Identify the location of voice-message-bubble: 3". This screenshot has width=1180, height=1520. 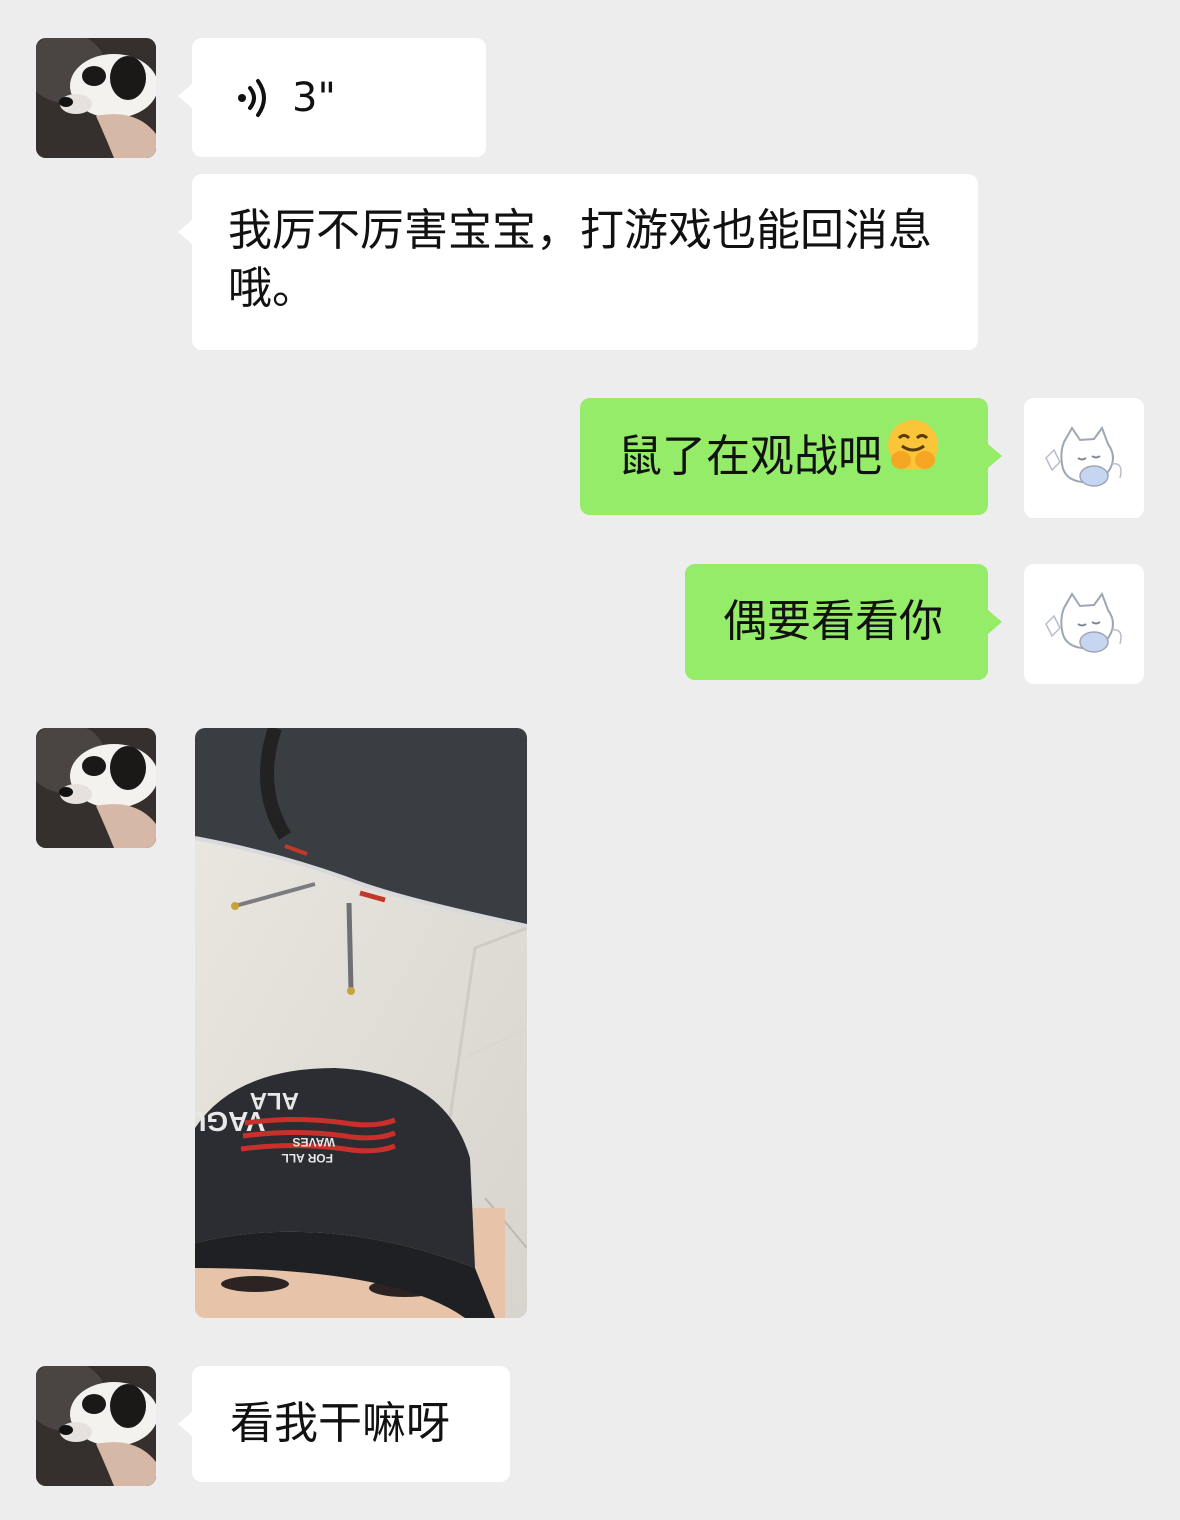
(332, 97).